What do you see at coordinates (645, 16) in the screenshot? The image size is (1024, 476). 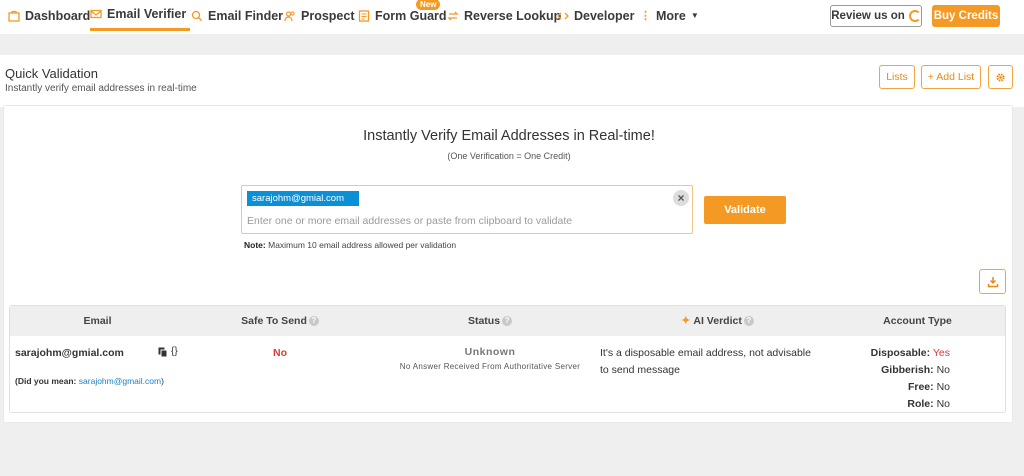 I see `more-dots-icon: ⋮` at bounding box center [645, 16].